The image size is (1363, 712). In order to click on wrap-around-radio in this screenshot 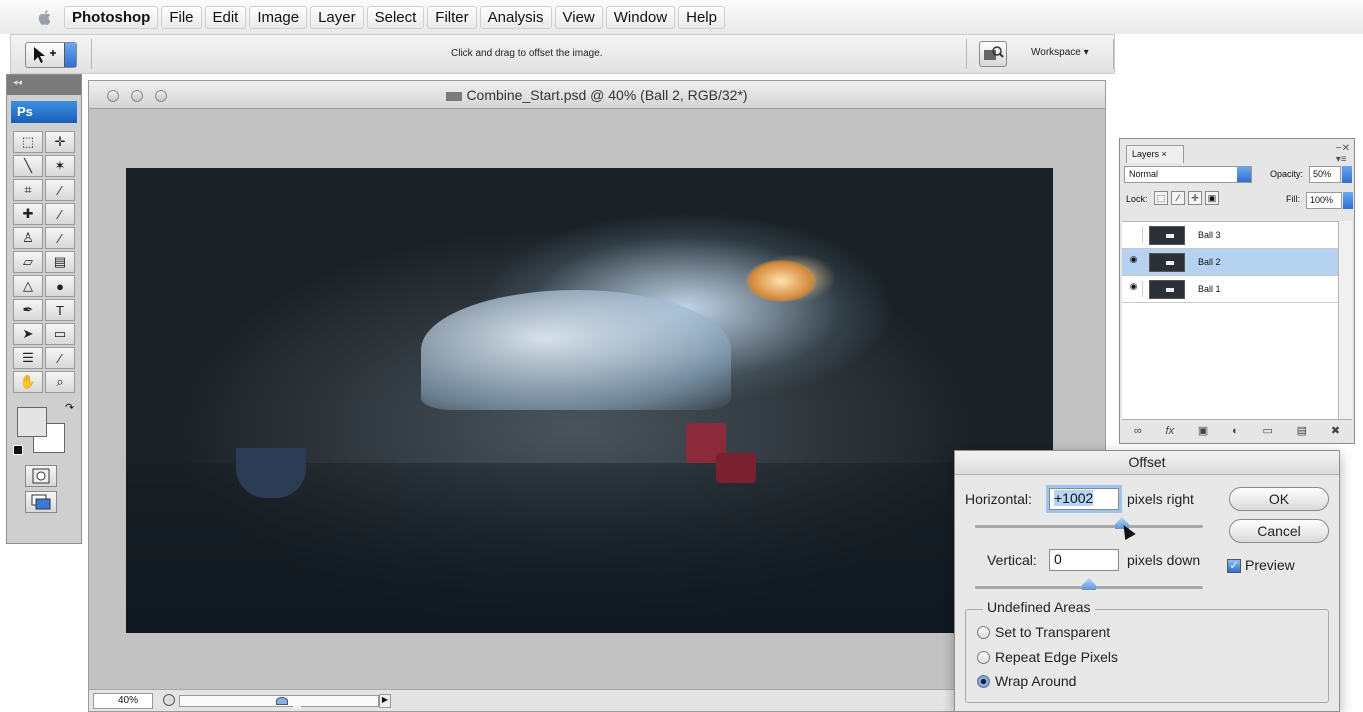, I will do `click(983, 681)`.